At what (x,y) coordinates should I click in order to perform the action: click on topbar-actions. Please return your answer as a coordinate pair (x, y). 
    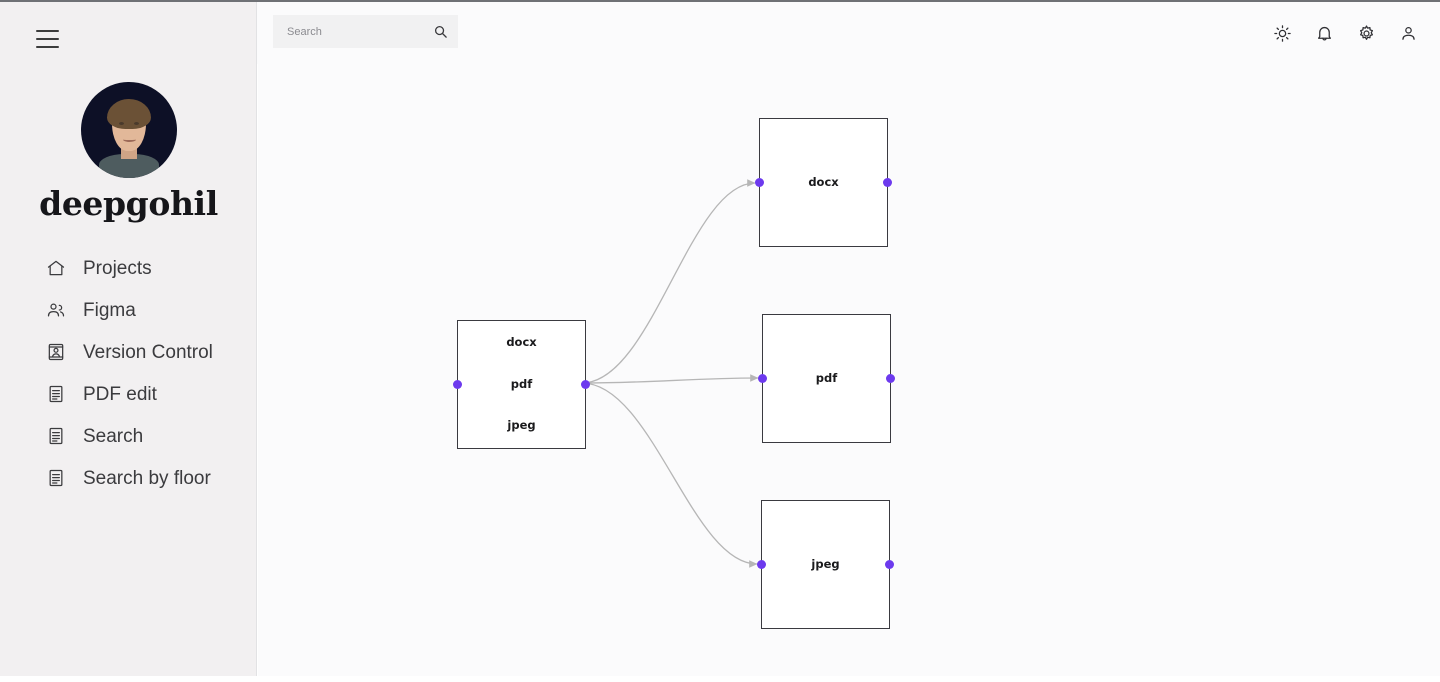
    Looking at the image, I should click on (1349, 33).